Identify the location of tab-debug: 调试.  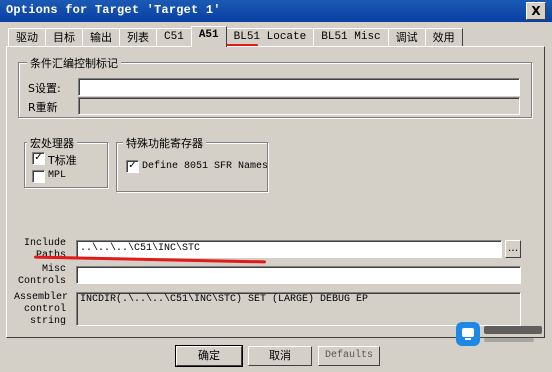
(406, 37).